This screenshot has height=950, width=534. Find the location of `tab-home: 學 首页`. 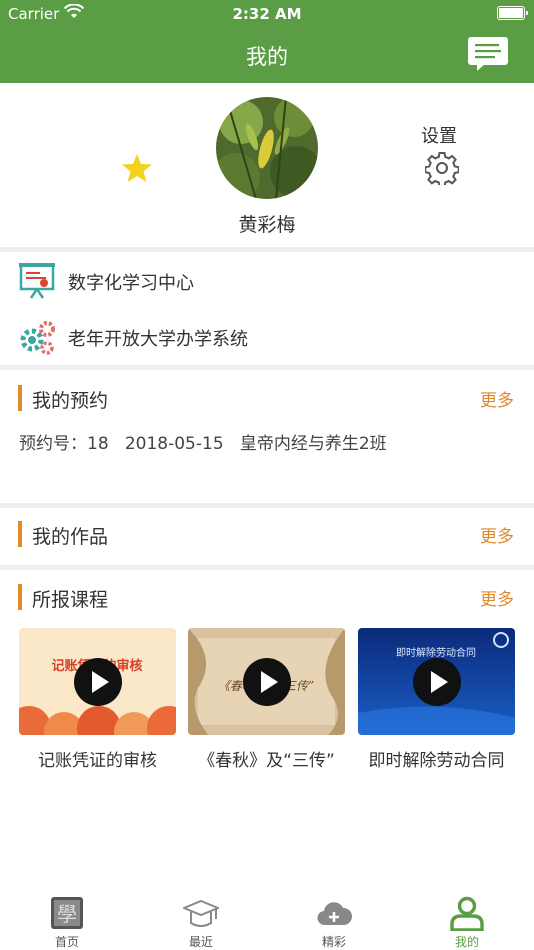

tab-home: 學 首页 is located at coordinates (67, 920).